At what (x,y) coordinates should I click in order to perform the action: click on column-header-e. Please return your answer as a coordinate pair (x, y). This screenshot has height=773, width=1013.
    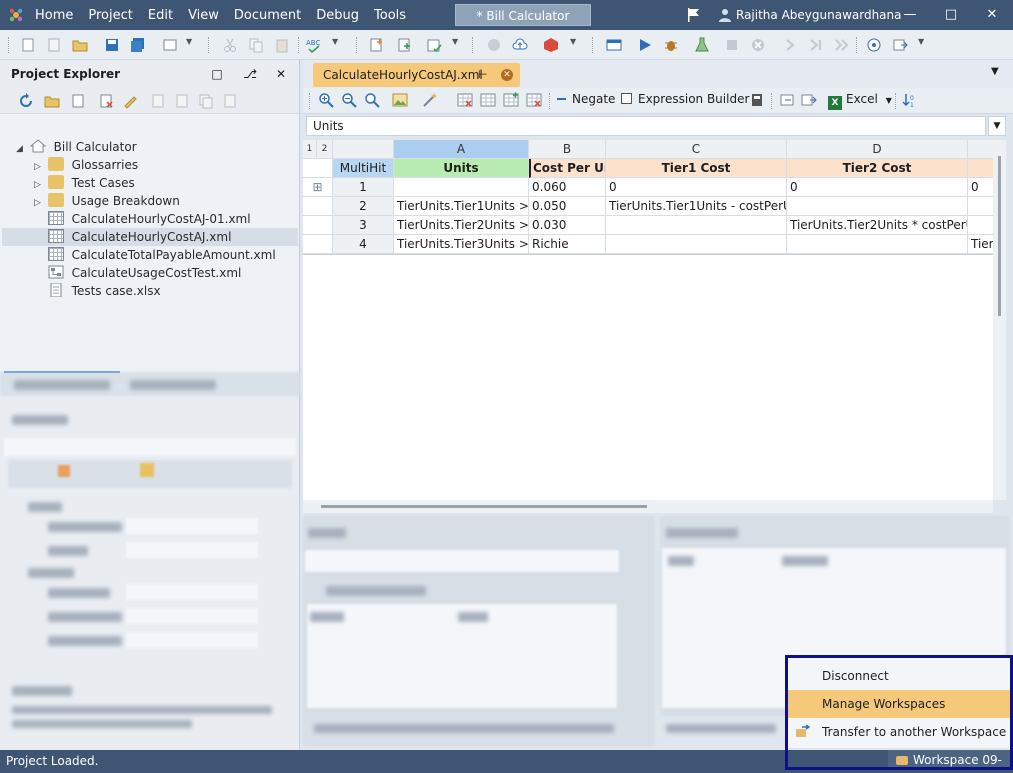
    Looking at the image, I should click on (980, 149).